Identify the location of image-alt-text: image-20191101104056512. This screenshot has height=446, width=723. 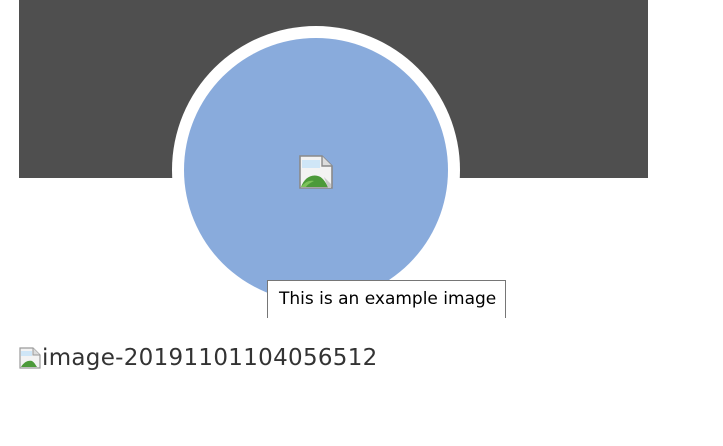
(210, 358).